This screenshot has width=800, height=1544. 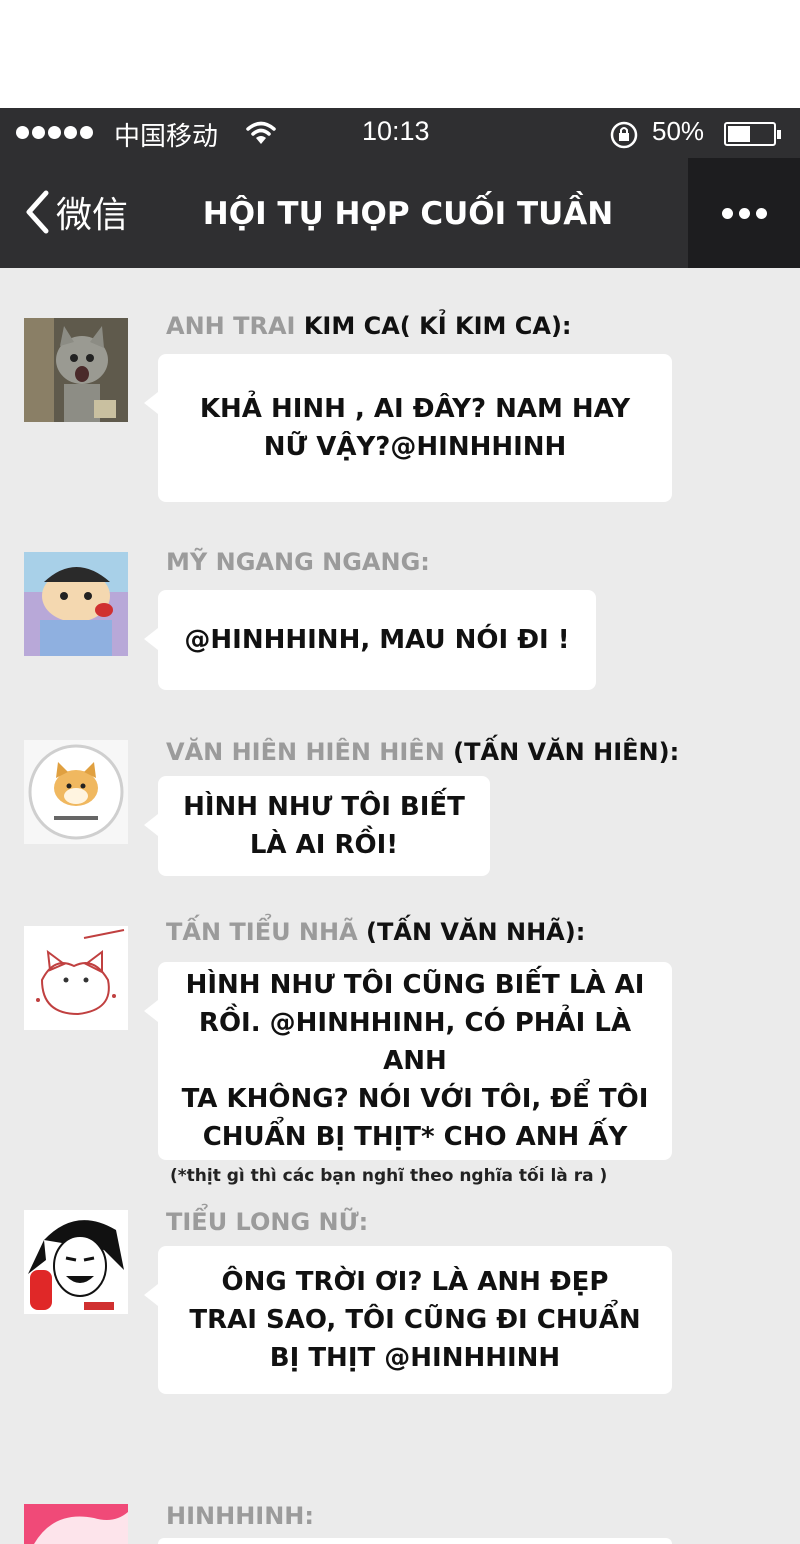 I want to click on sender-name: VĂN HIÊN HIÊN HIÊN (TẤN VĂN HIÊN):, so click(x=422, y=752).